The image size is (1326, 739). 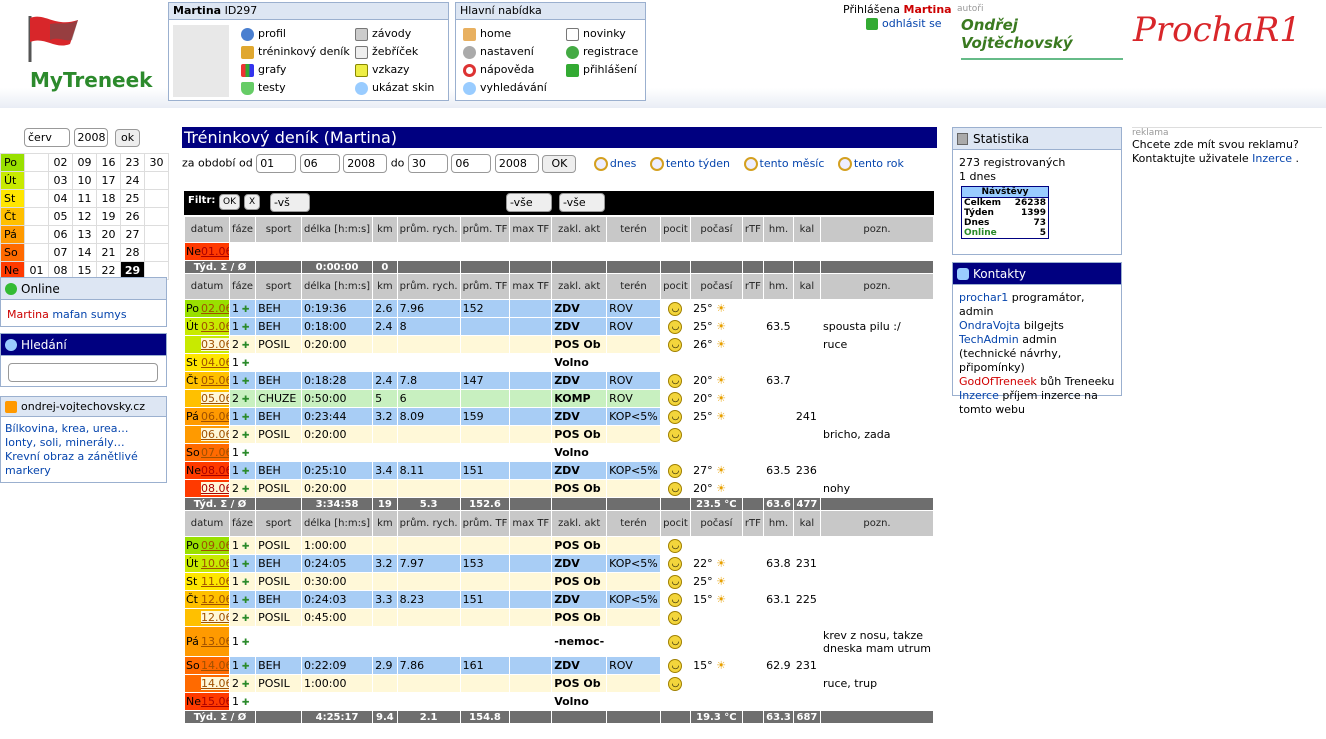 I want to click on date-cell: Pá13.06., so click(x=207, y=641).